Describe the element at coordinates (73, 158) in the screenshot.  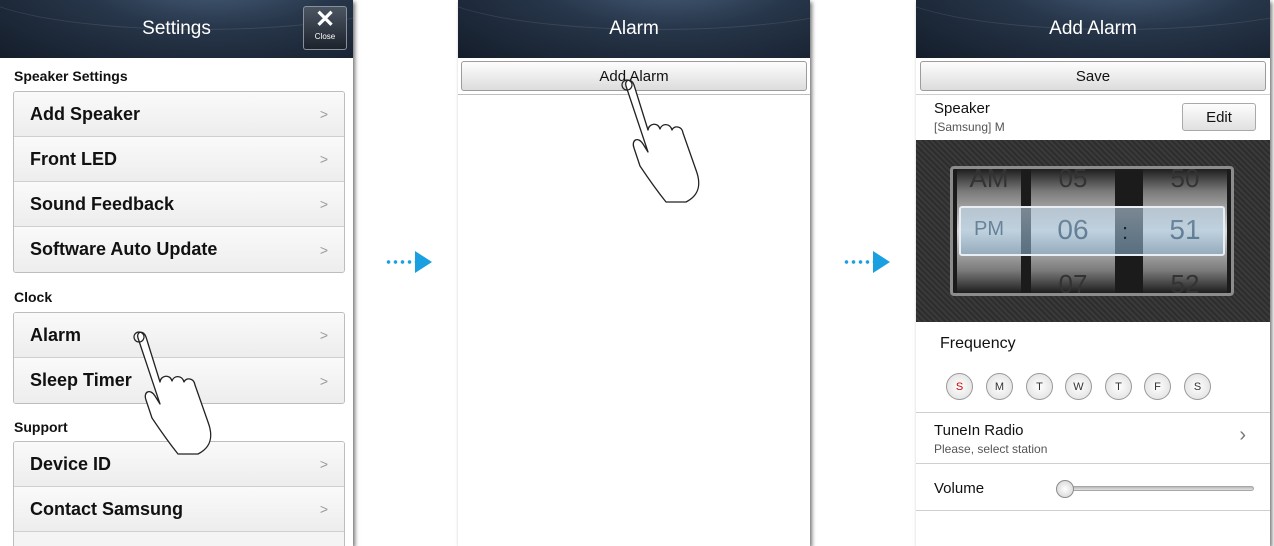
I see `menu-item-label: Front LED` at that location.